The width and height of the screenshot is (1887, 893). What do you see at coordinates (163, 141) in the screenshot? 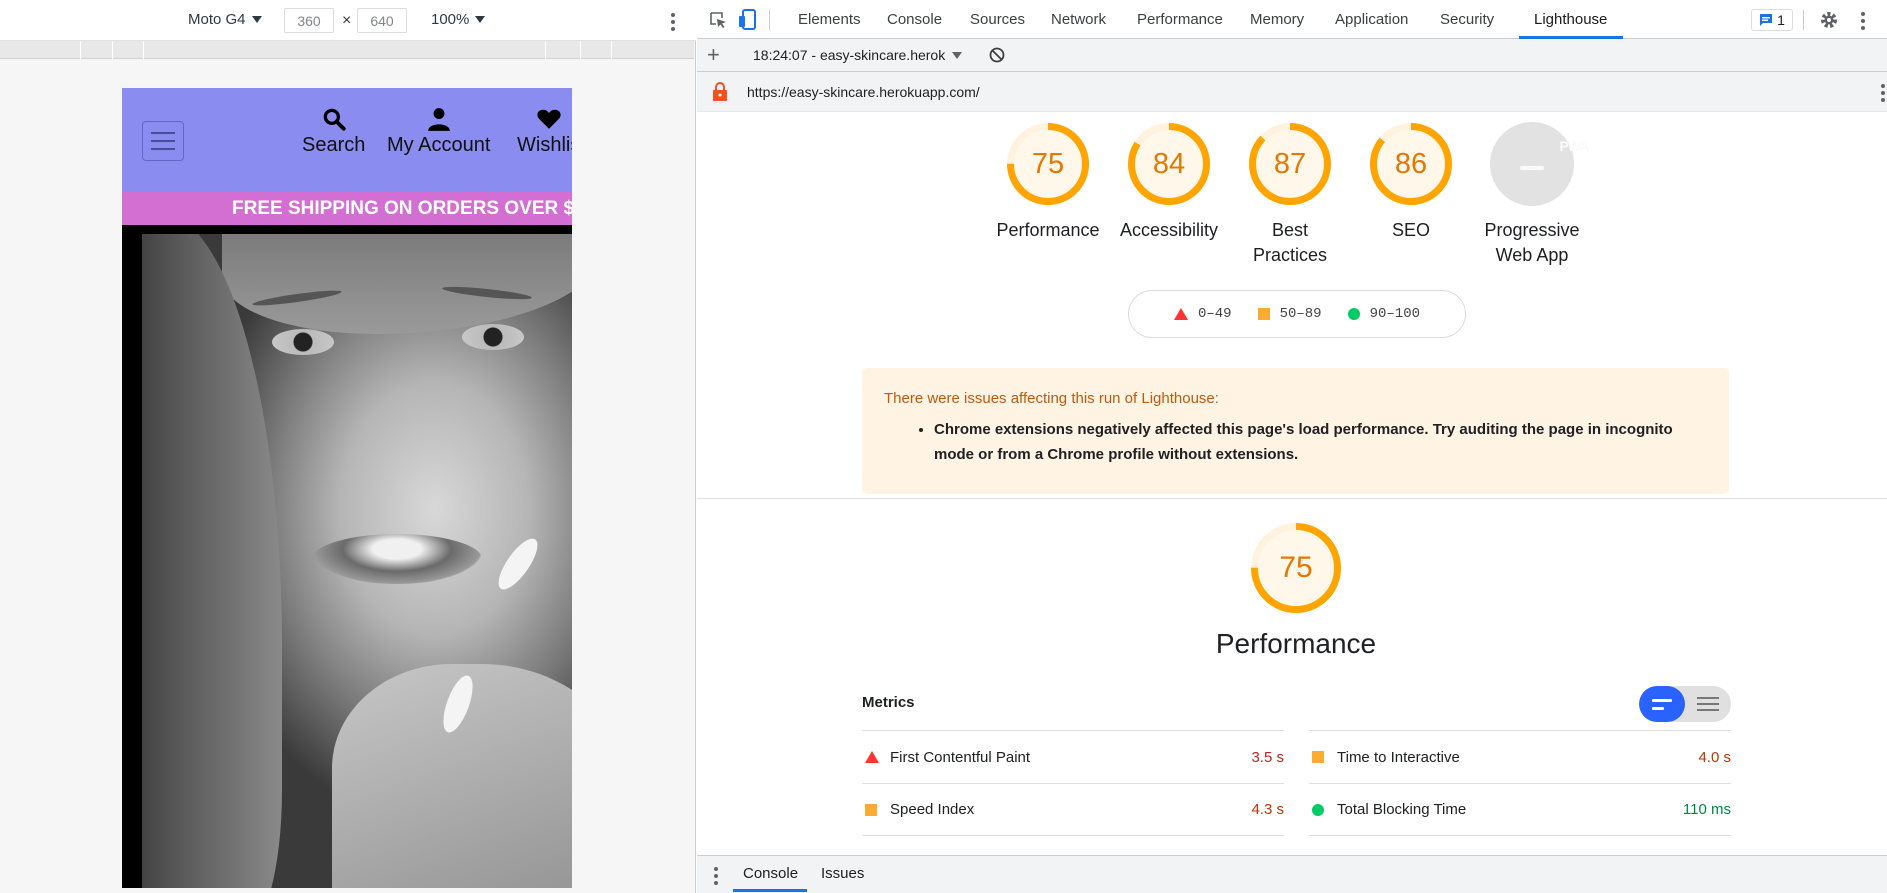
I see `hamburger-menu-icon` at bounding box center [163, 141].